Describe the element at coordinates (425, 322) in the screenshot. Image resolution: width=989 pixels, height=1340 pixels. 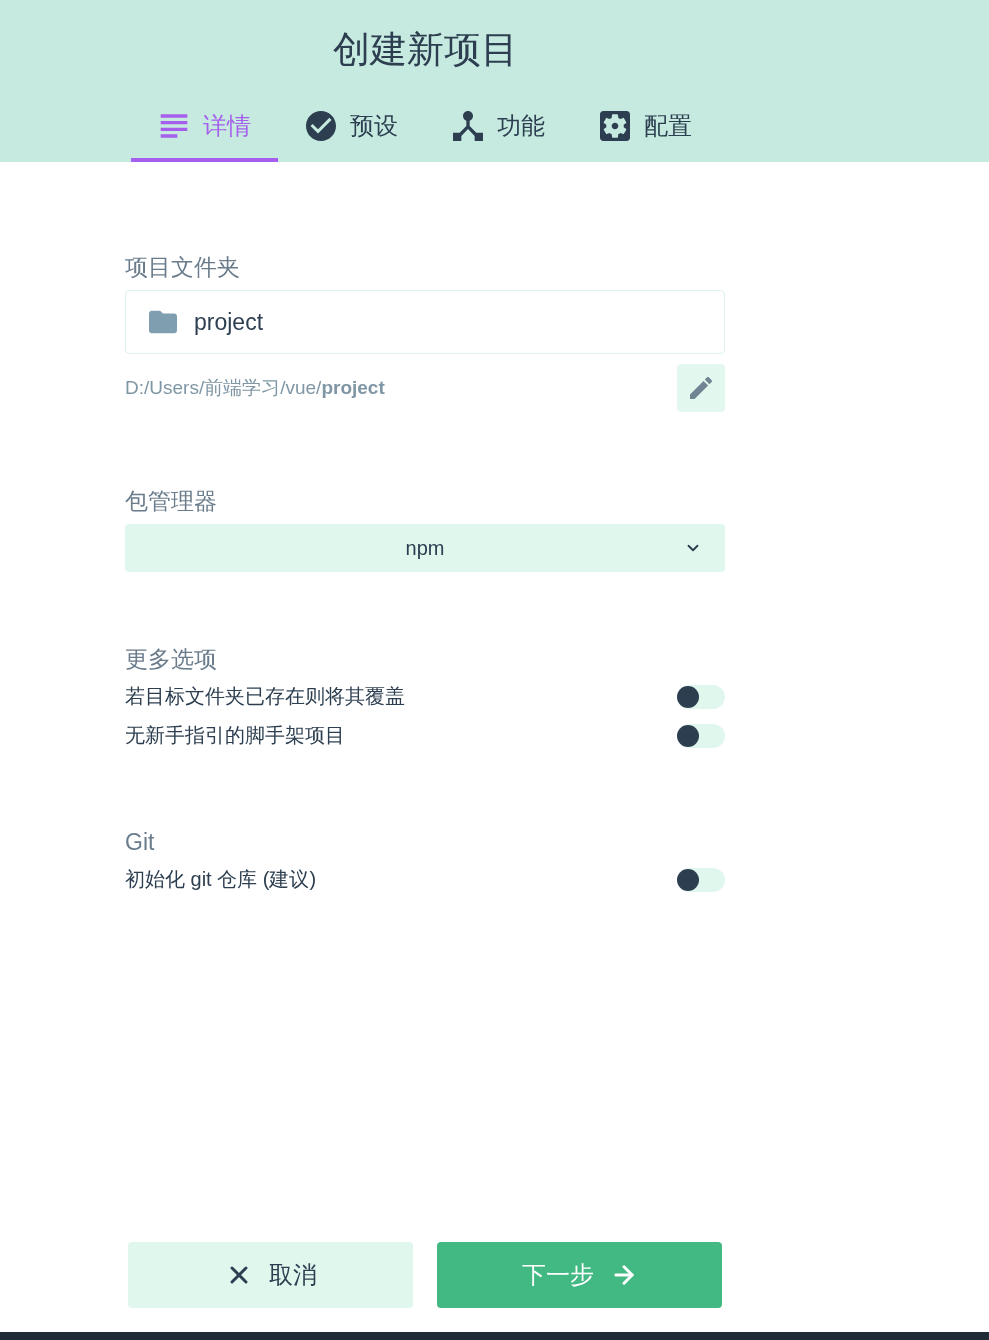
I see `folder-input: project` at that location.